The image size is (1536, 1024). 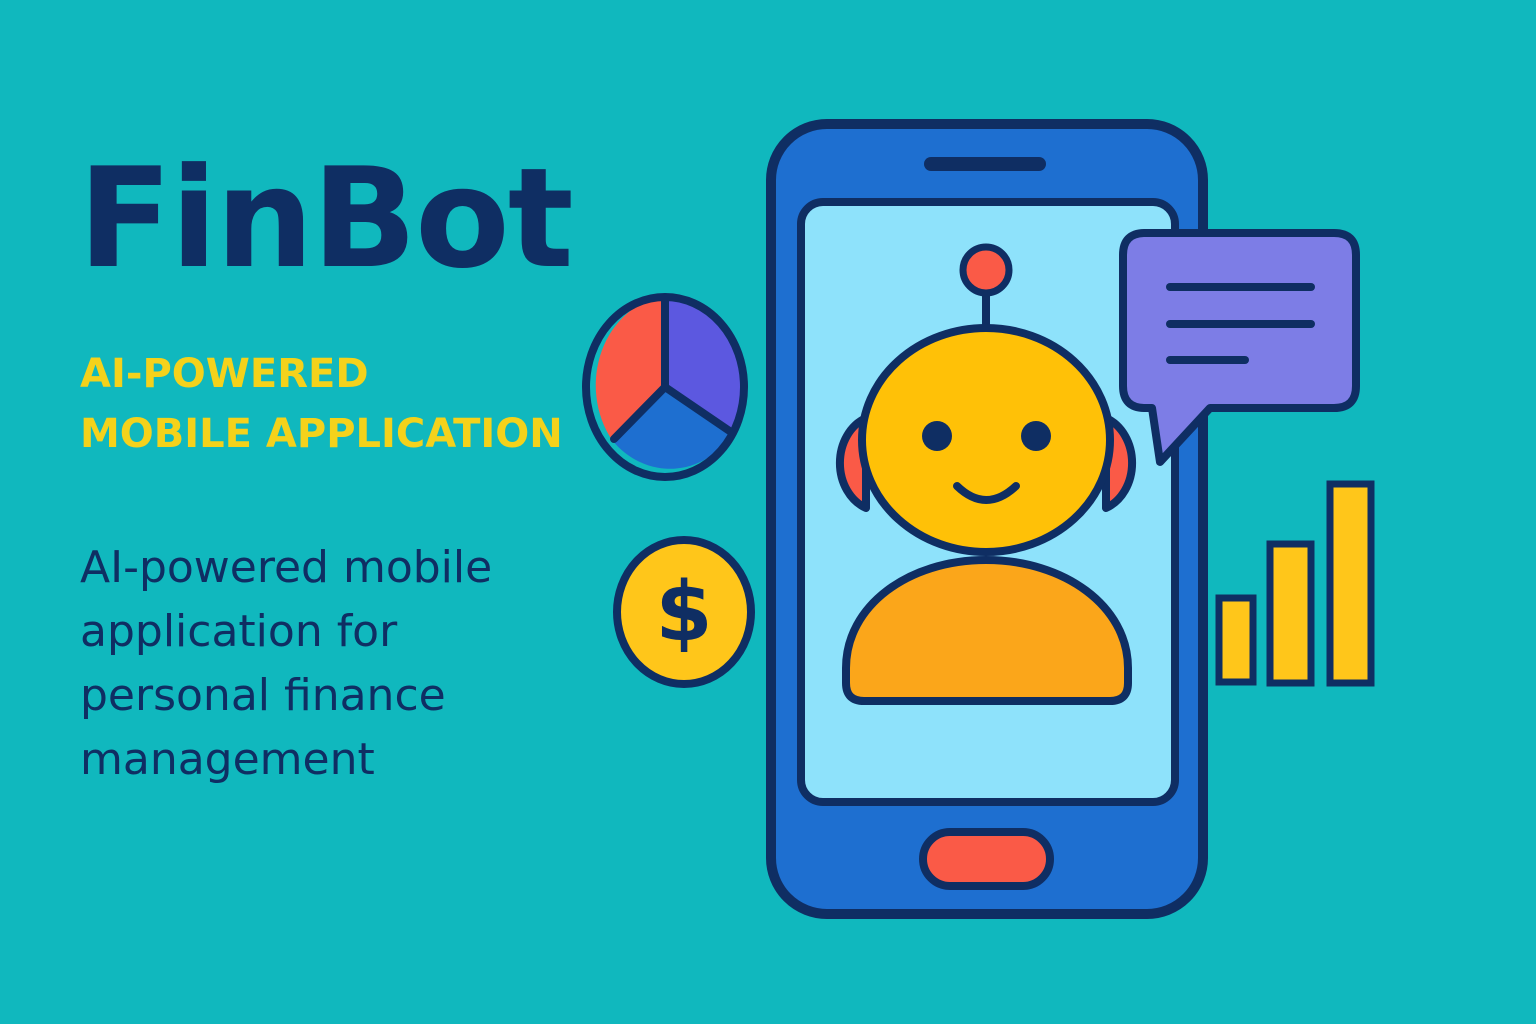 What do you see at coordinates (986, 859) in the screenshot?
I see `phone-home-button` at bounding box center [986, 859].